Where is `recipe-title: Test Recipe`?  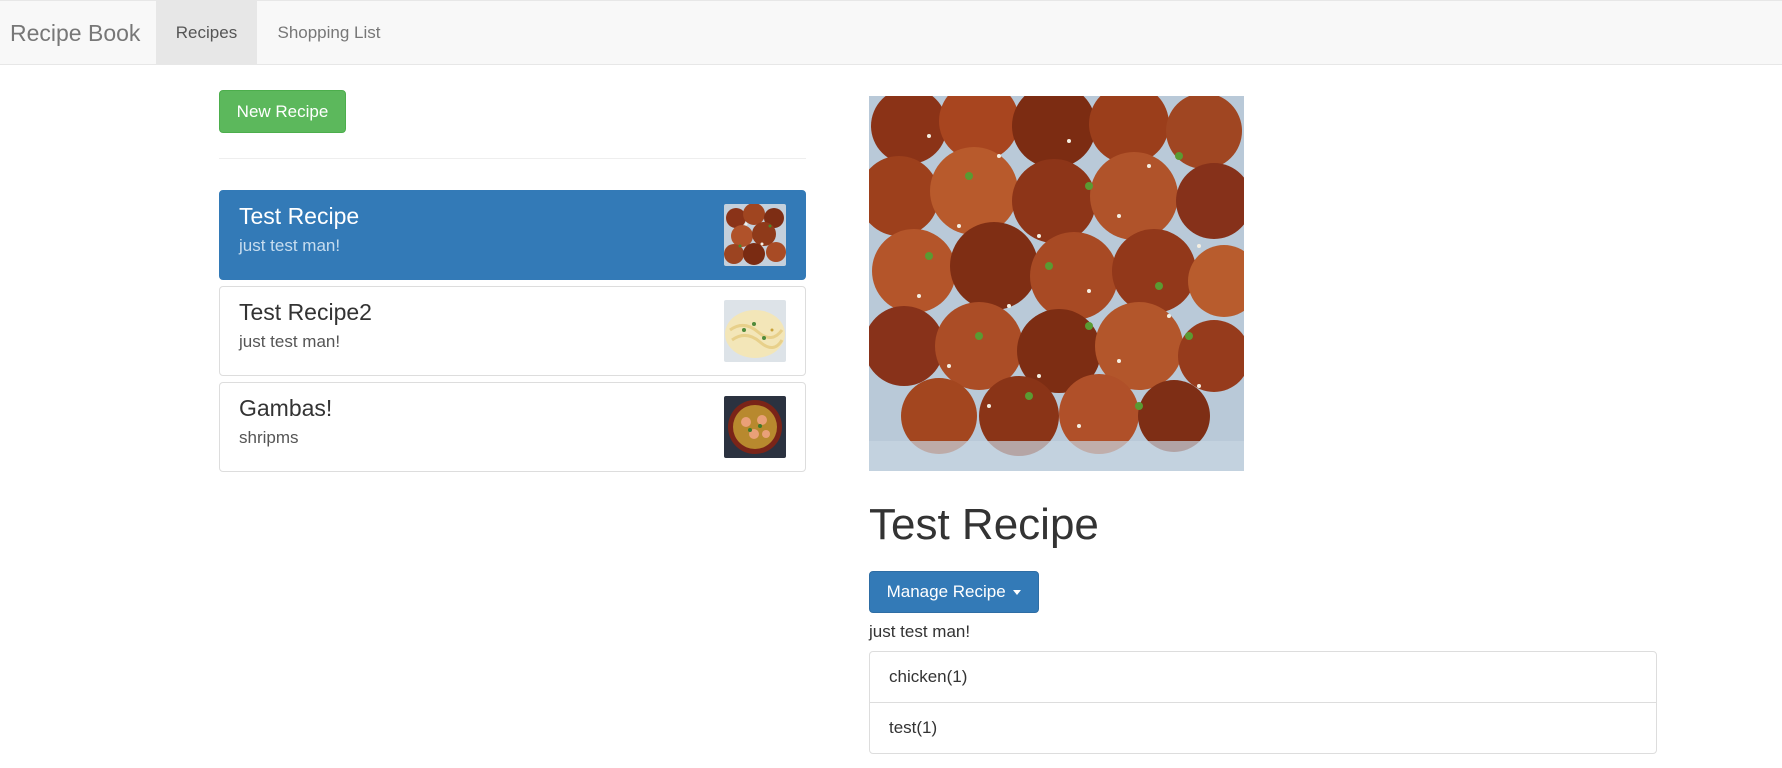 recipe-title: Test Recipe is located at coordinates (984, 524).